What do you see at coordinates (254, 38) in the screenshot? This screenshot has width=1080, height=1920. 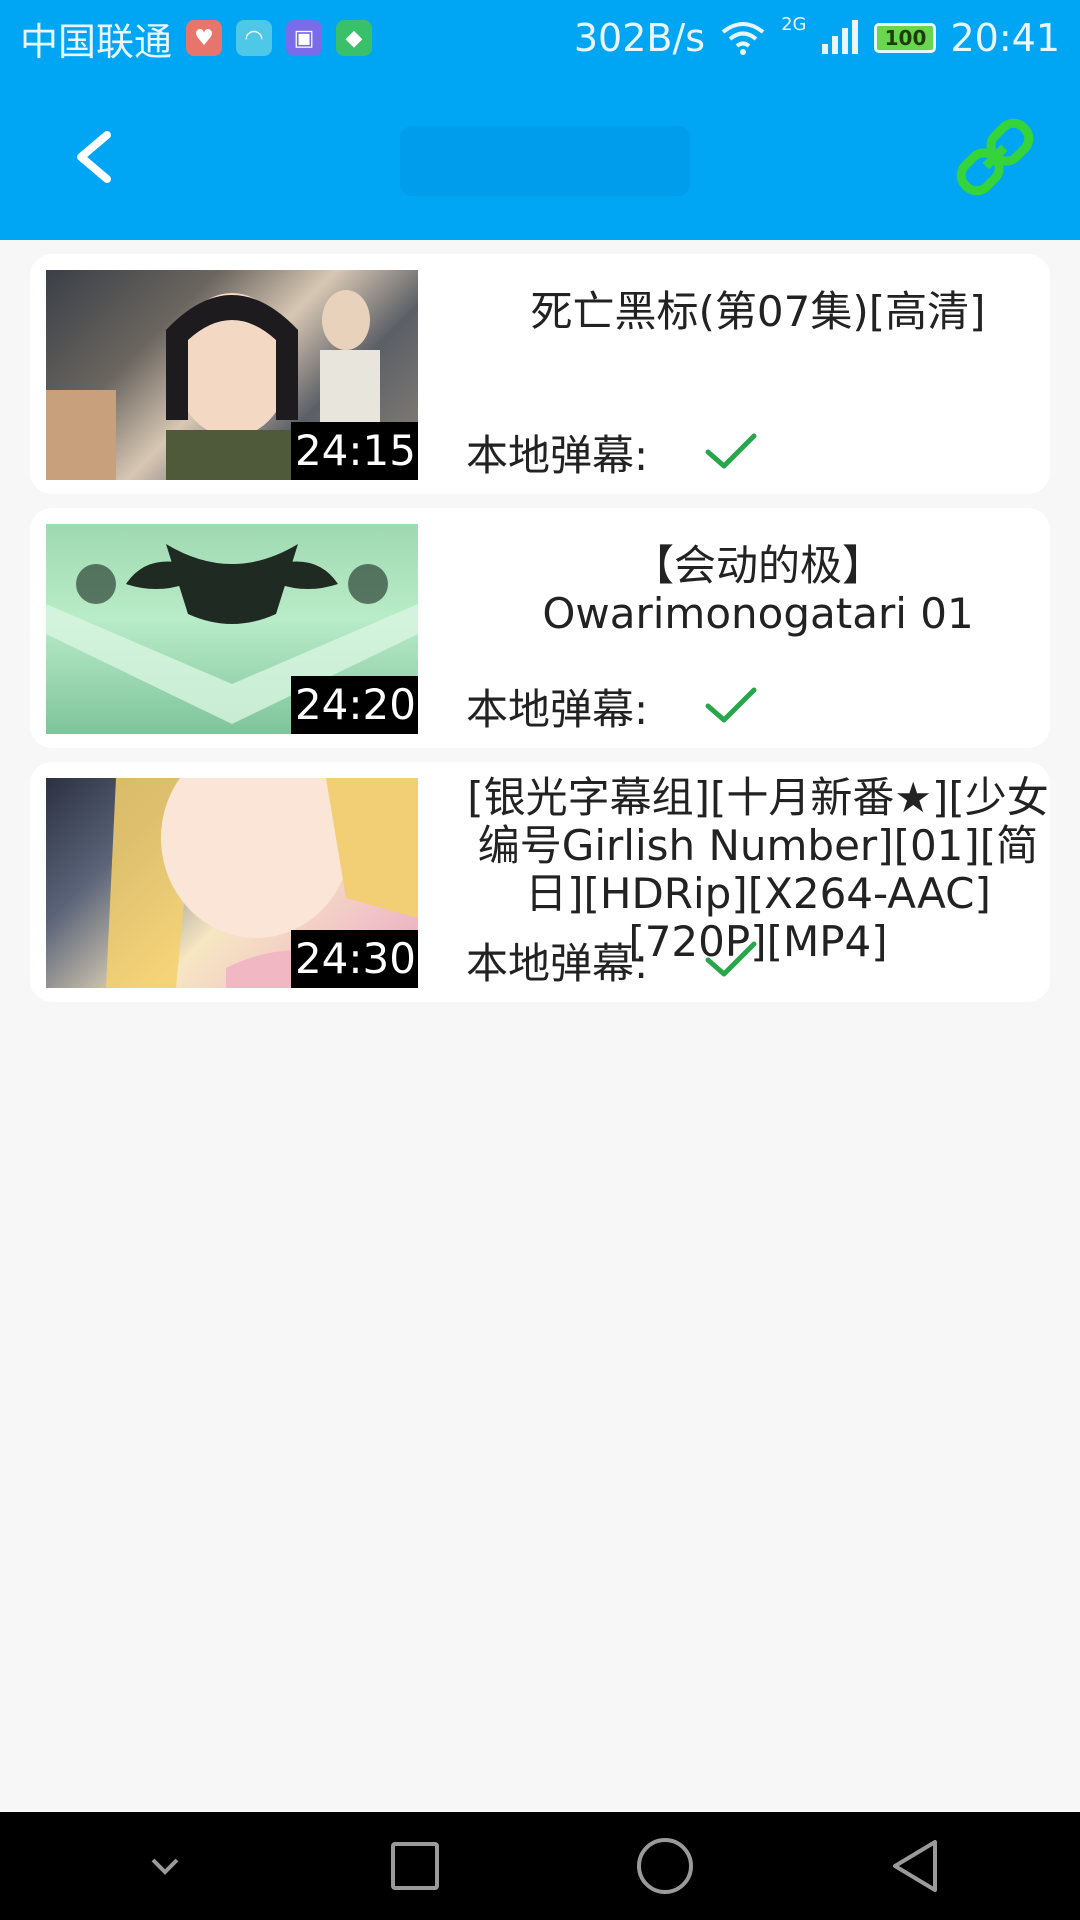 I see `android-app-icon: ◠` at bounding box center [254, 38].